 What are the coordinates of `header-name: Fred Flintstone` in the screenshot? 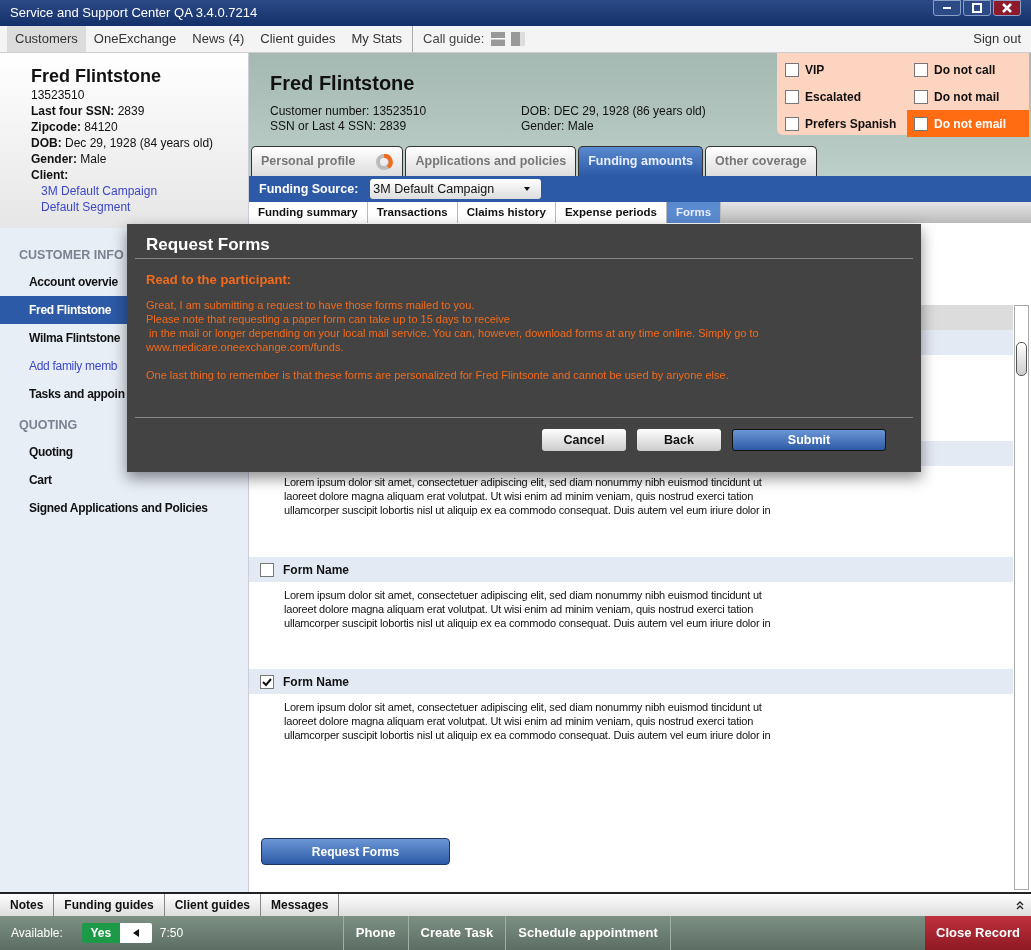 It's located at (342, 83).